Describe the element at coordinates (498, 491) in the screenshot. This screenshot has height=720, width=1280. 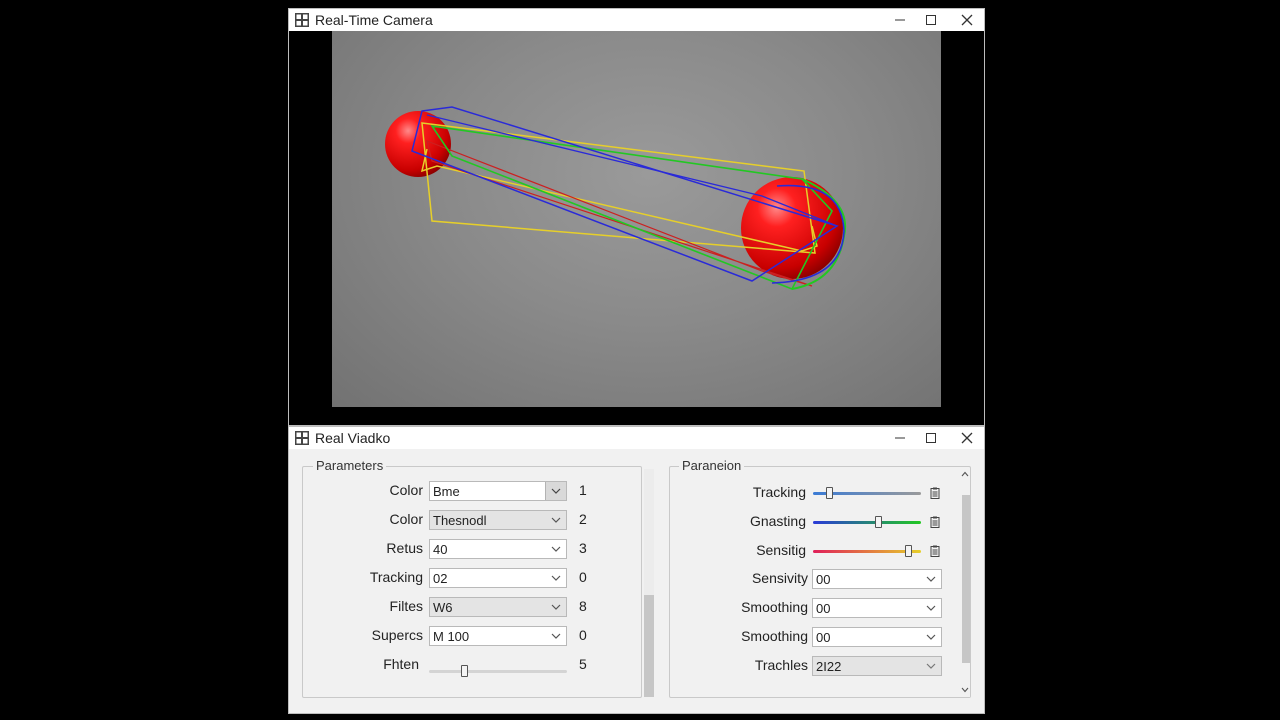
I see `color-dropdown: Bme` at that location.